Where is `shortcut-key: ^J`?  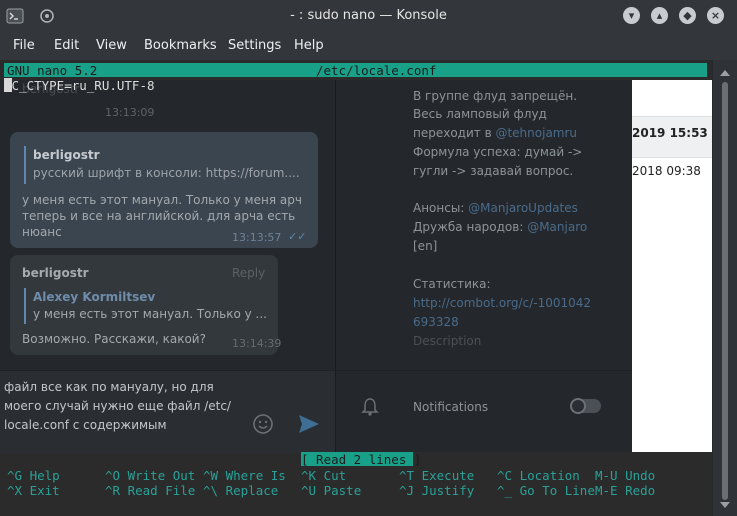
shortcut-key: ^J is located at coordinates (407, 490).